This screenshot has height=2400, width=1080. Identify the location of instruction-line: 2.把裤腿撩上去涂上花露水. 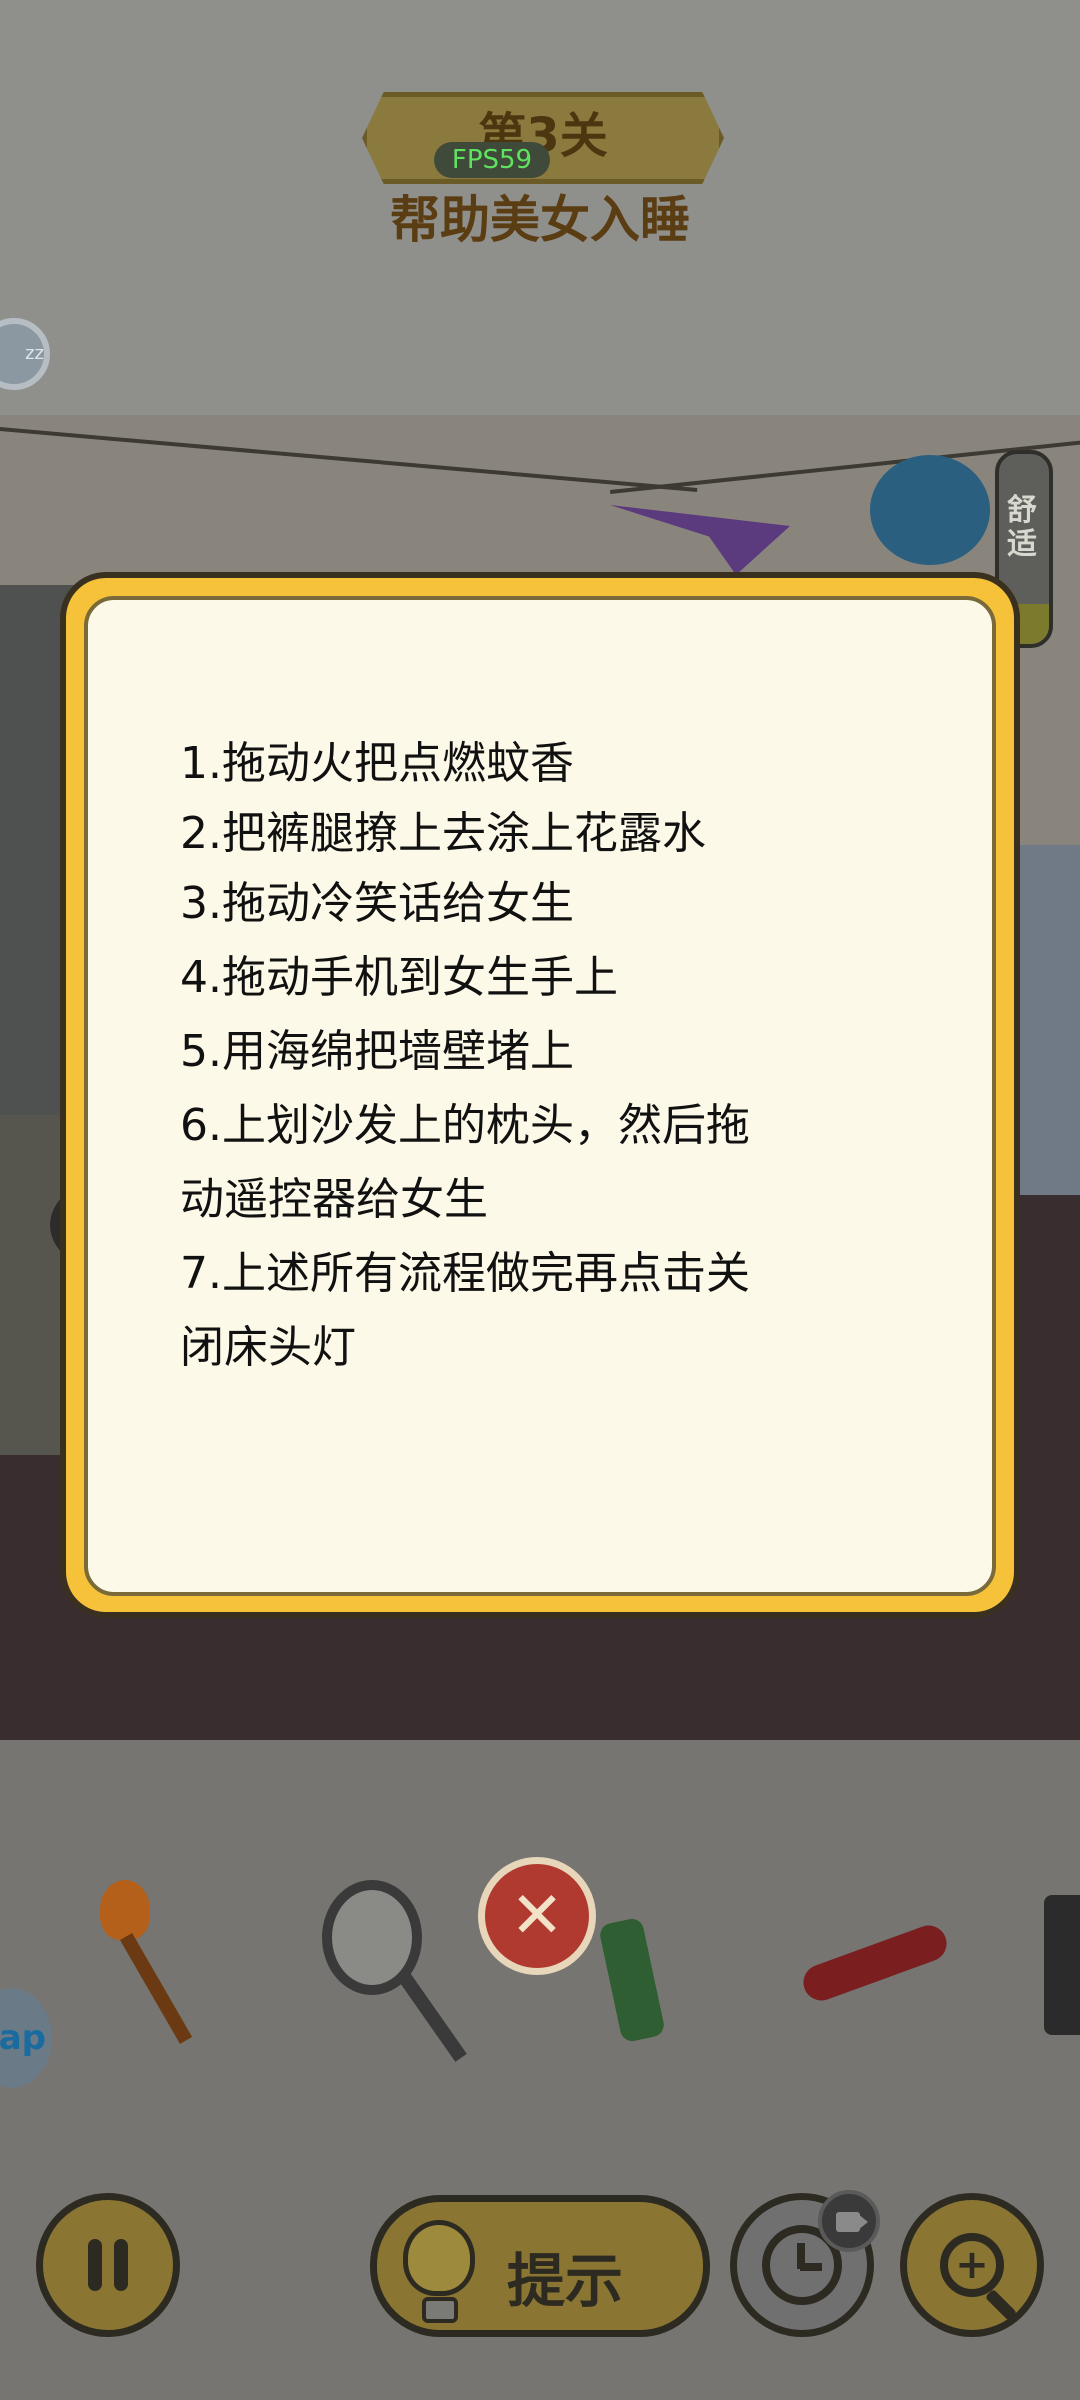
(443, 833).